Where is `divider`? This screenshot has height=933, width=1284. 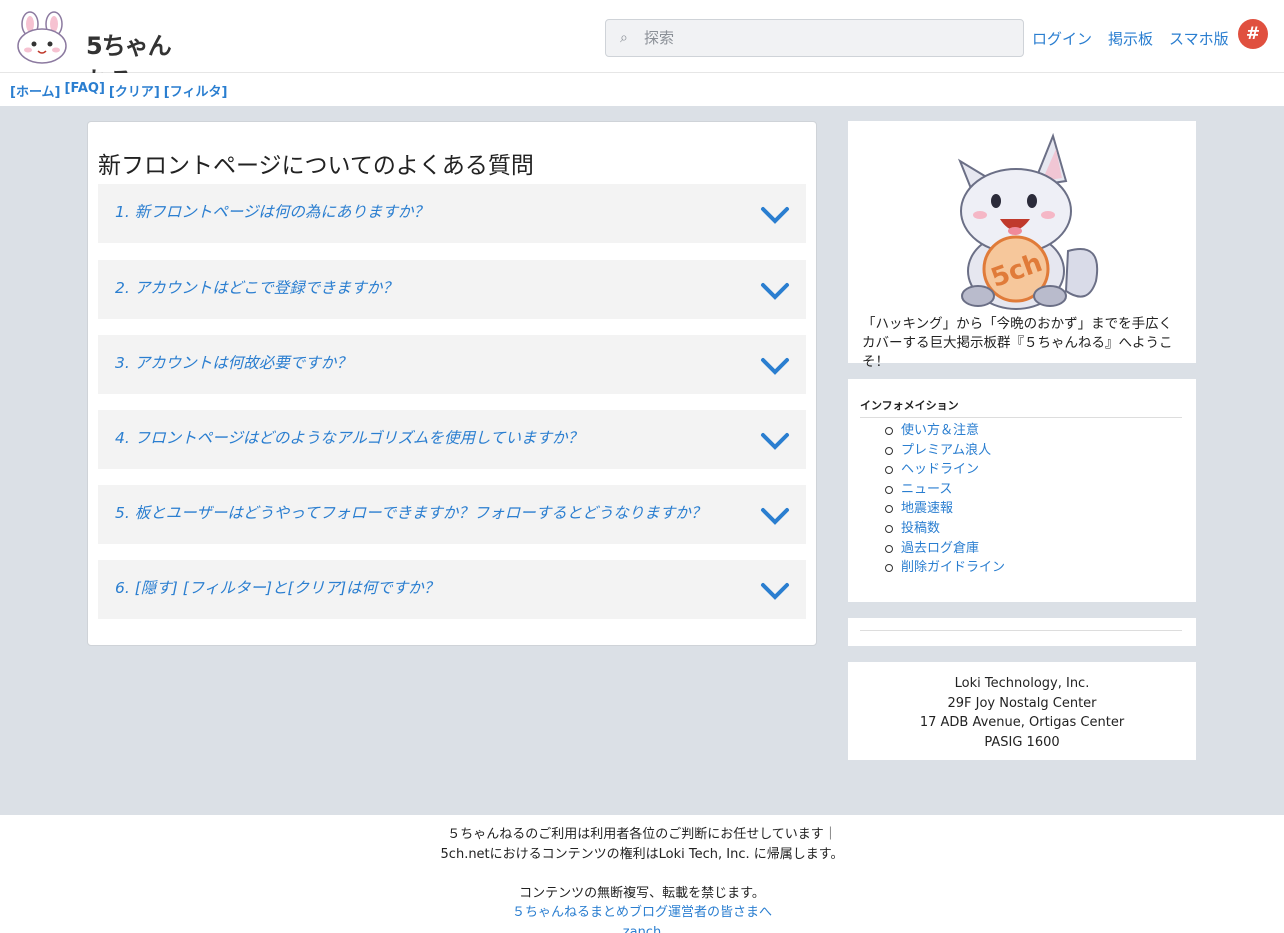
divider is located at coordinates (1021, 630).